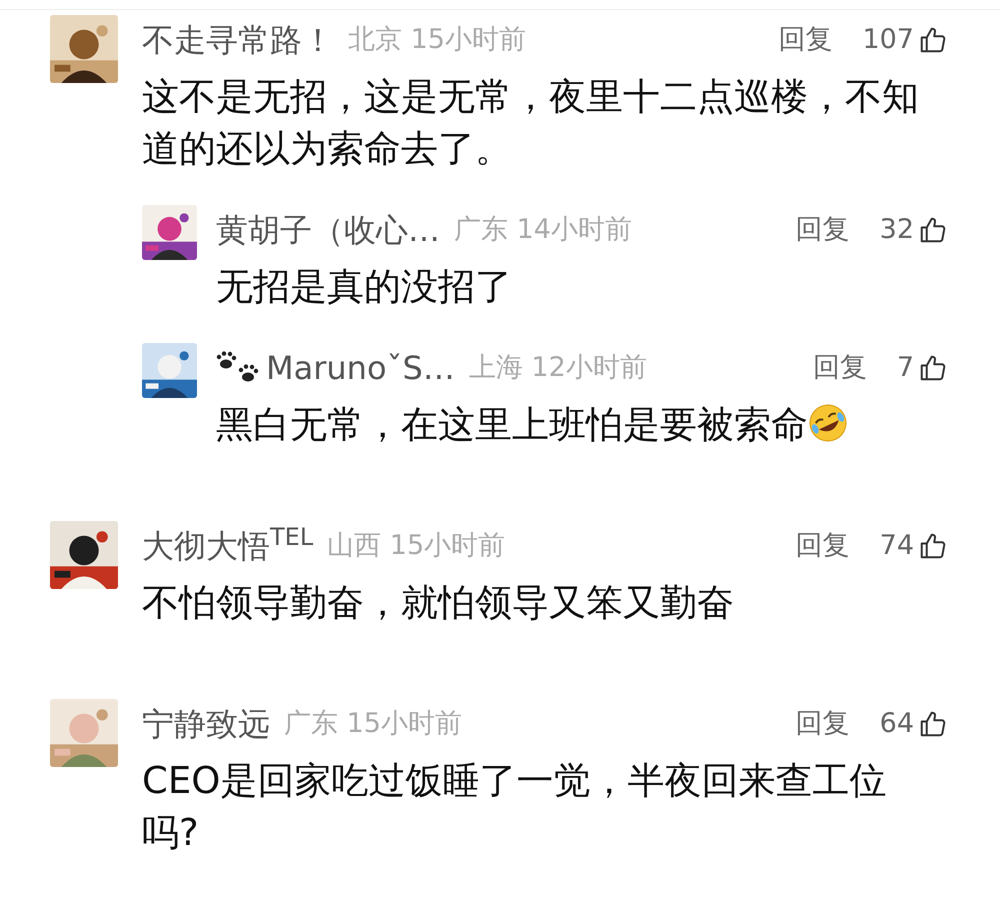  I want to click on location-time: 山西 15小时前, so click(416, 545).